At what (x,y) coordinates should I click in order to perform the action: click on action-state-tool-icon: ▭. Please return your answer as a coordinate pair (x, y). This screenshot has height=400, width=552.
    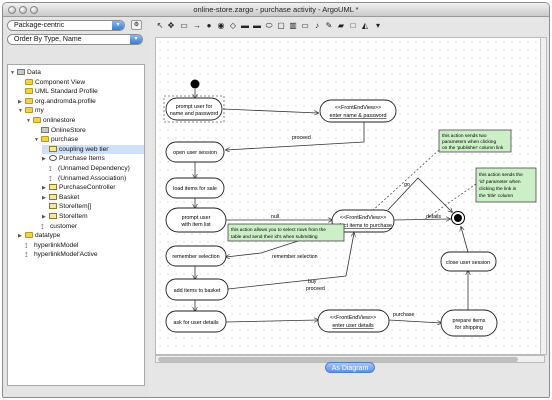
    Looking at the image, I should click on (184, 26).